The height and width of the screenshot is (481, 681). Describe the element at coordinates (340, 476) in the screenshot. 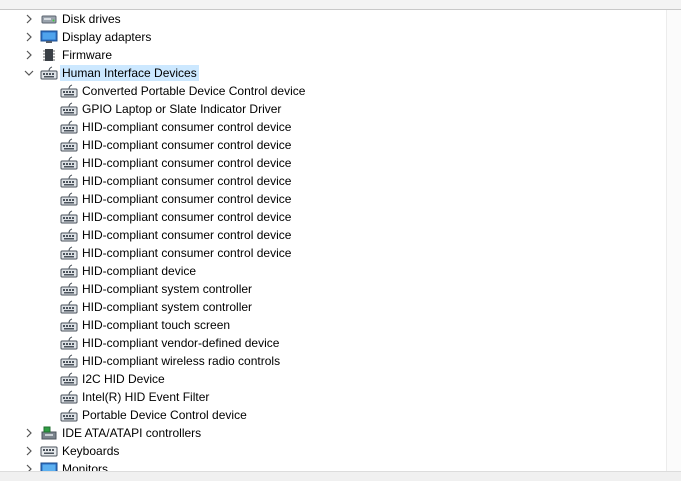

I see `horizontal-scrollbar` at that location.